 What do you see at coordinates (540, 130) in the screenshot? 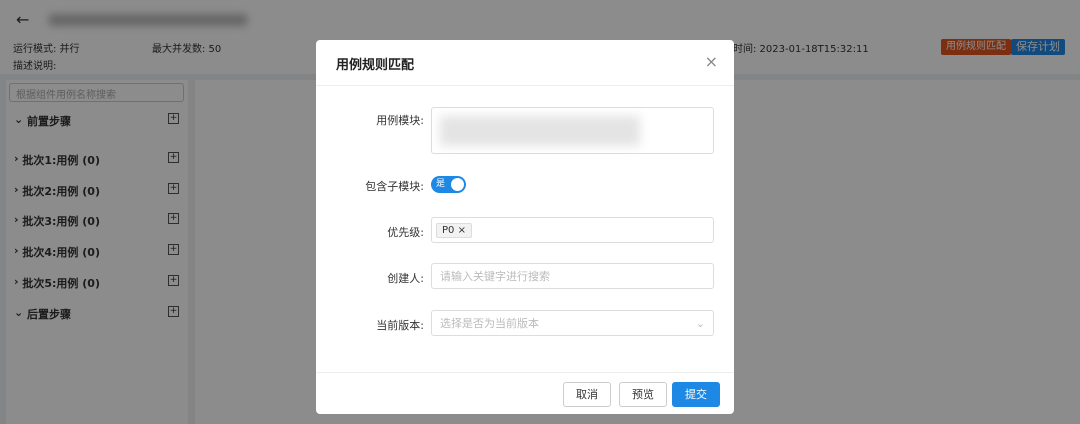
I see `module-values-blurred` at bounding box center [540, 130].